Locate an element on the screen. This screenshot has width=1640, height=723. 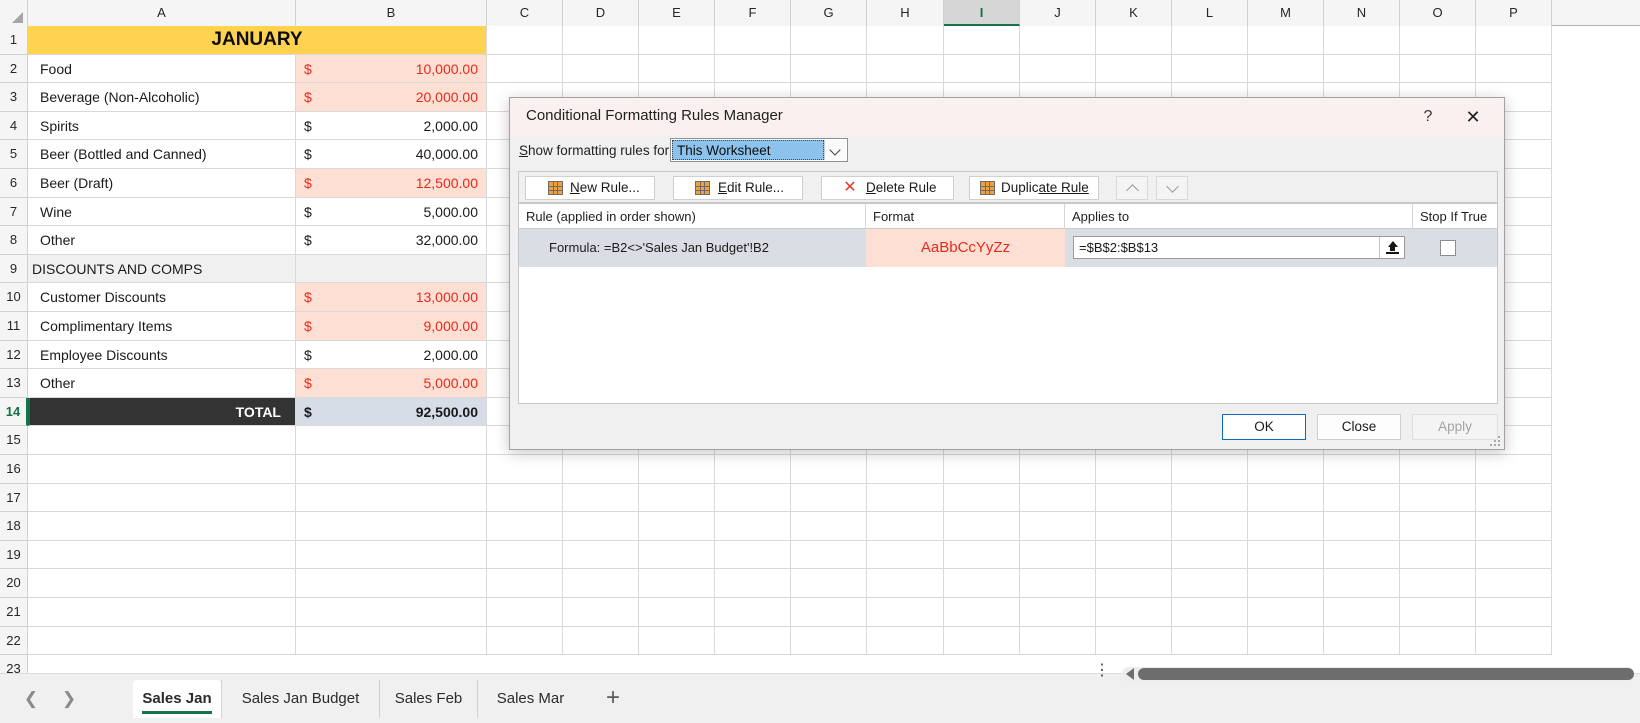
row-header-19: 19 is located at coordinates (14, 555).